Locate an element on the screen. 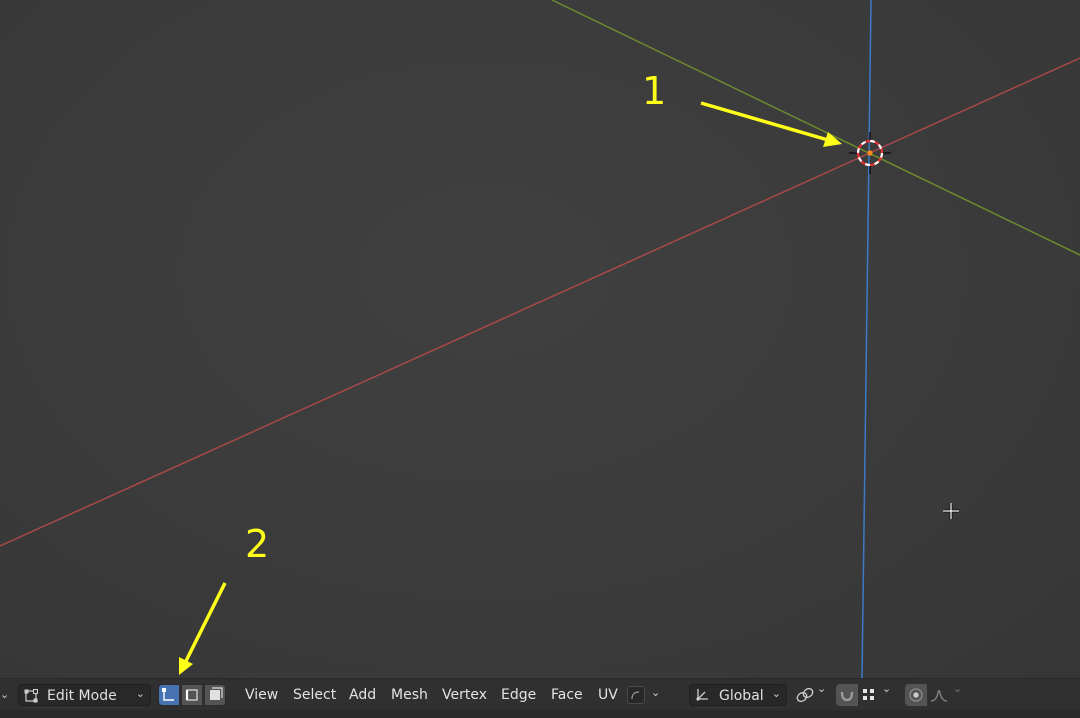 The width and height of the screenshot is (1080, 718). orientation-icon is located at coordinates (702, 698).